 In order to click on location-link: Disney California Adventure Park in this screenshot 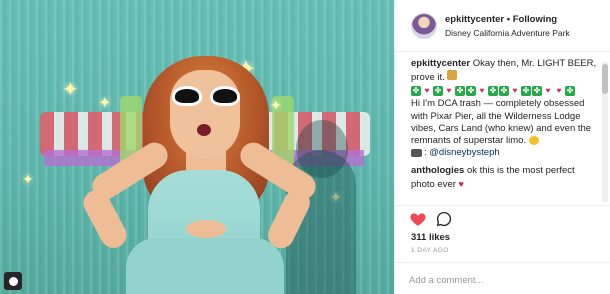, I will do `click(507, 33)`.